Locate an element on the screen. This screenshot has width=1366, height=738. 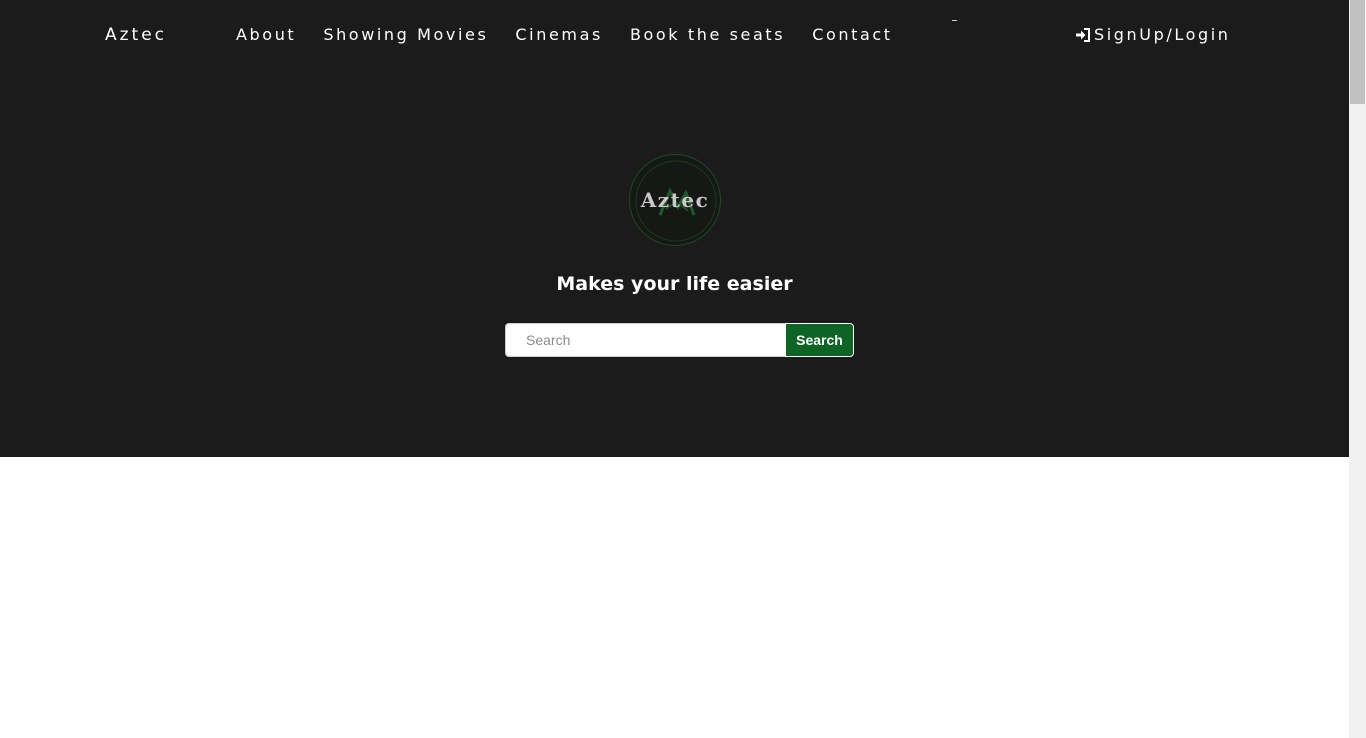
search-button: Search is located at coordinates (819, 340).